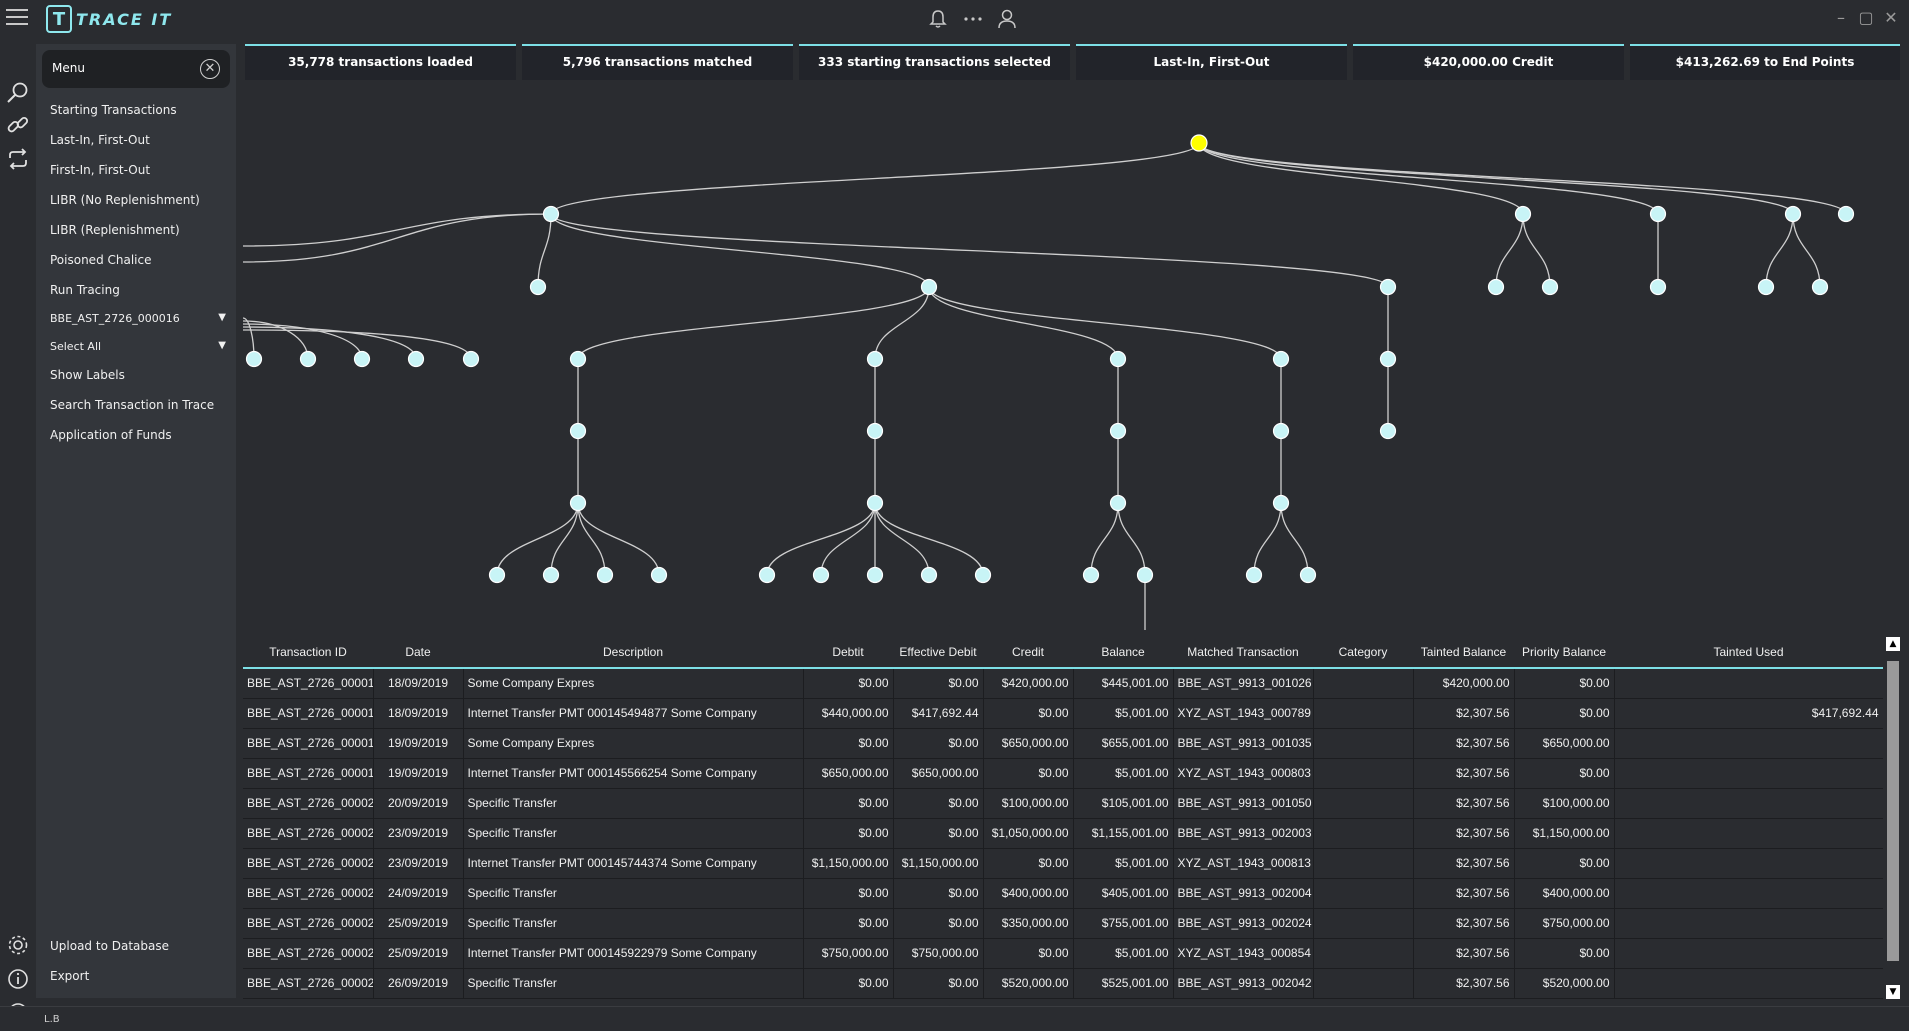 This screenshot has width=1909, height=1031. I want to click on filter-select: Select All ▼, so click(138, 347).